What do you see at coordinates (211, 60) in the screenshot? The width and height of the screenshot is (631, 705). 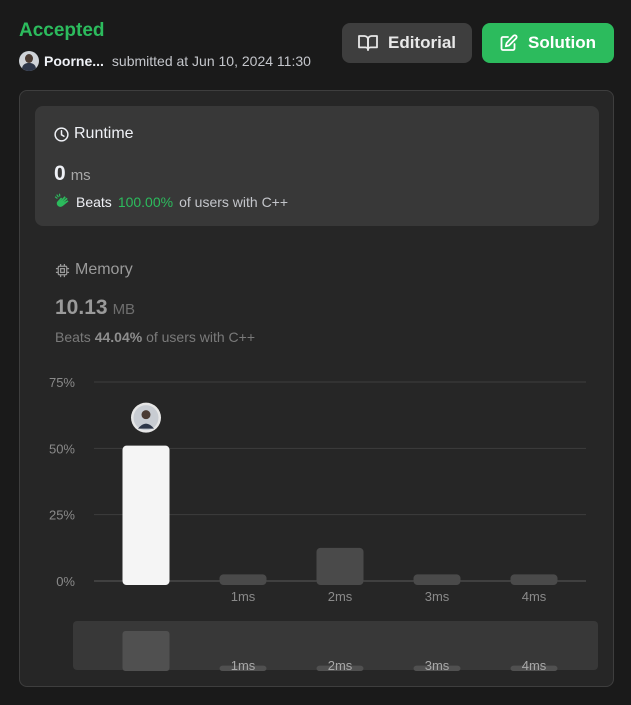 I see `submitted-at-text: submitted at Jun 10, 2024 11:30` at bounding box center [211, 60].